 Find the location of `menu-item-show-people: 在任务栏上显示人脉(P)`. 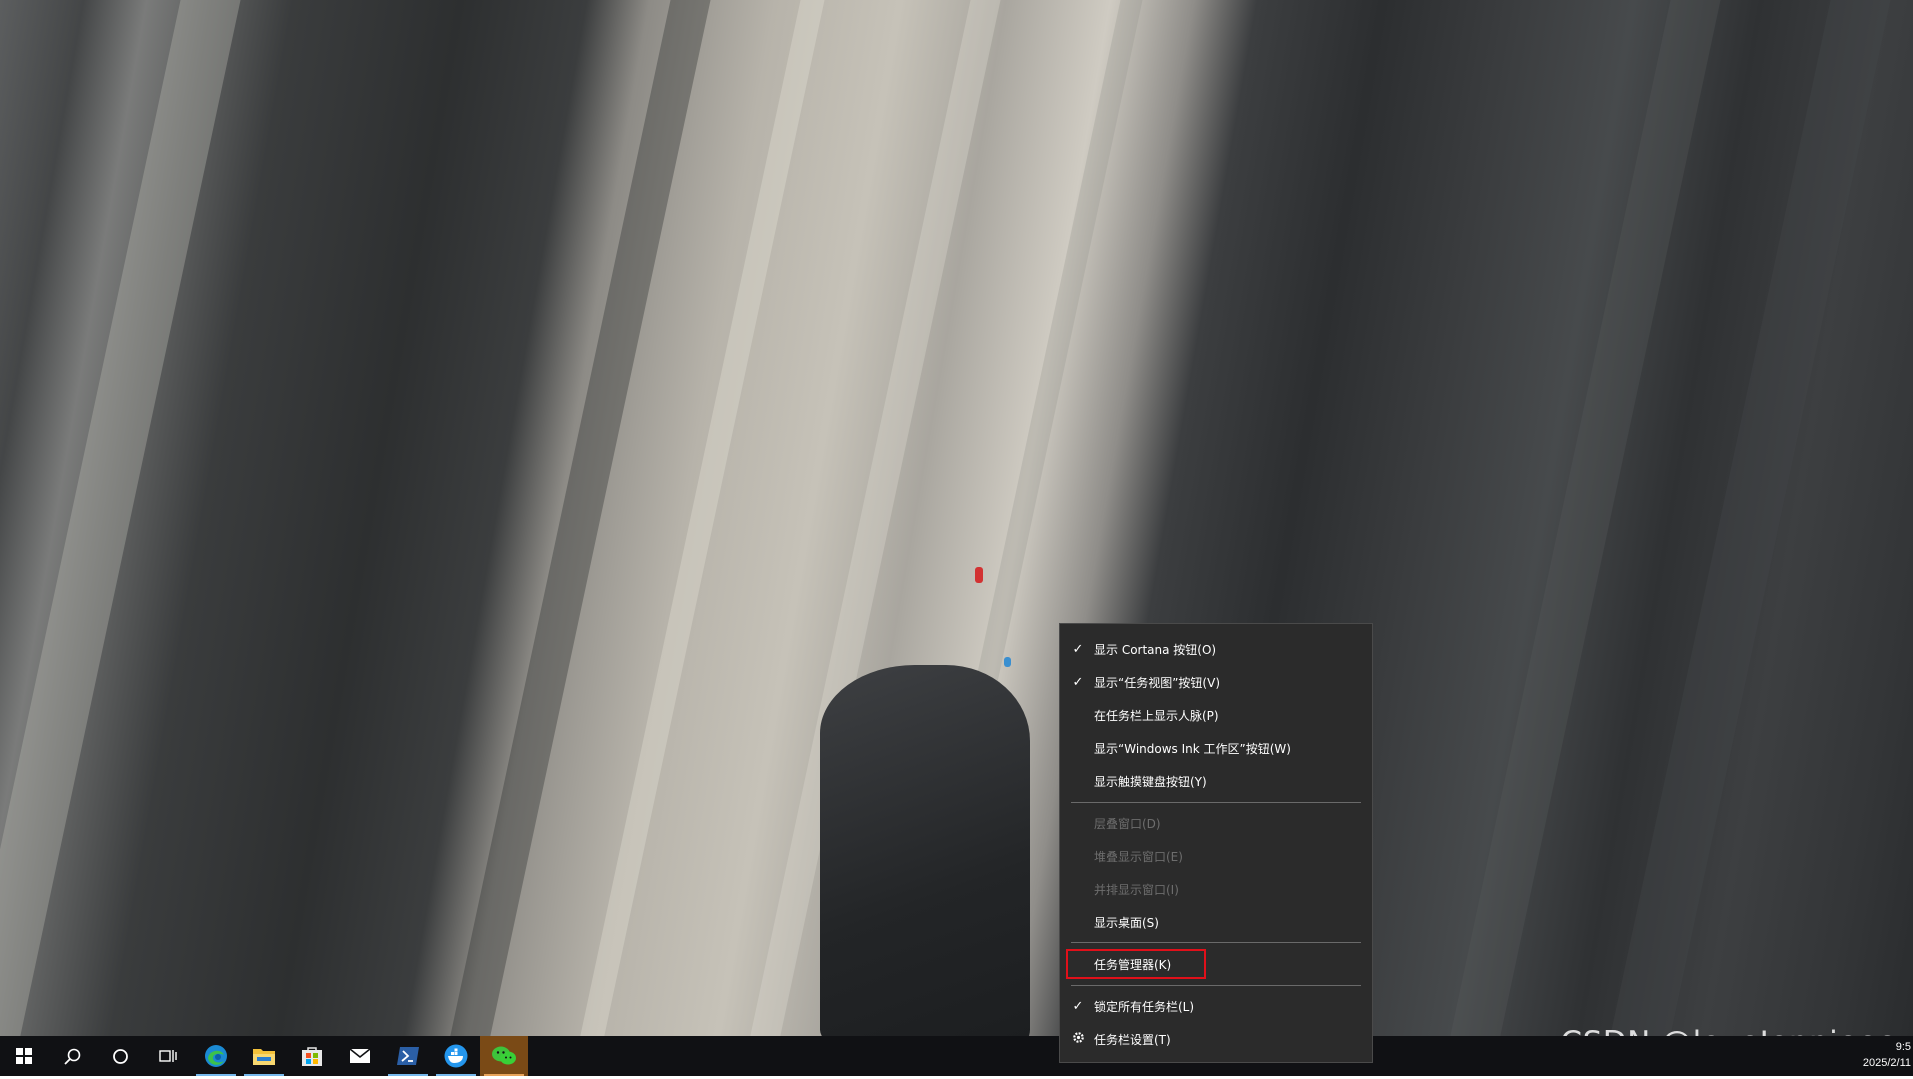

menu-item-show-people: 在任务栏上显示人脉(P) is located at coordinates (1216, 715).